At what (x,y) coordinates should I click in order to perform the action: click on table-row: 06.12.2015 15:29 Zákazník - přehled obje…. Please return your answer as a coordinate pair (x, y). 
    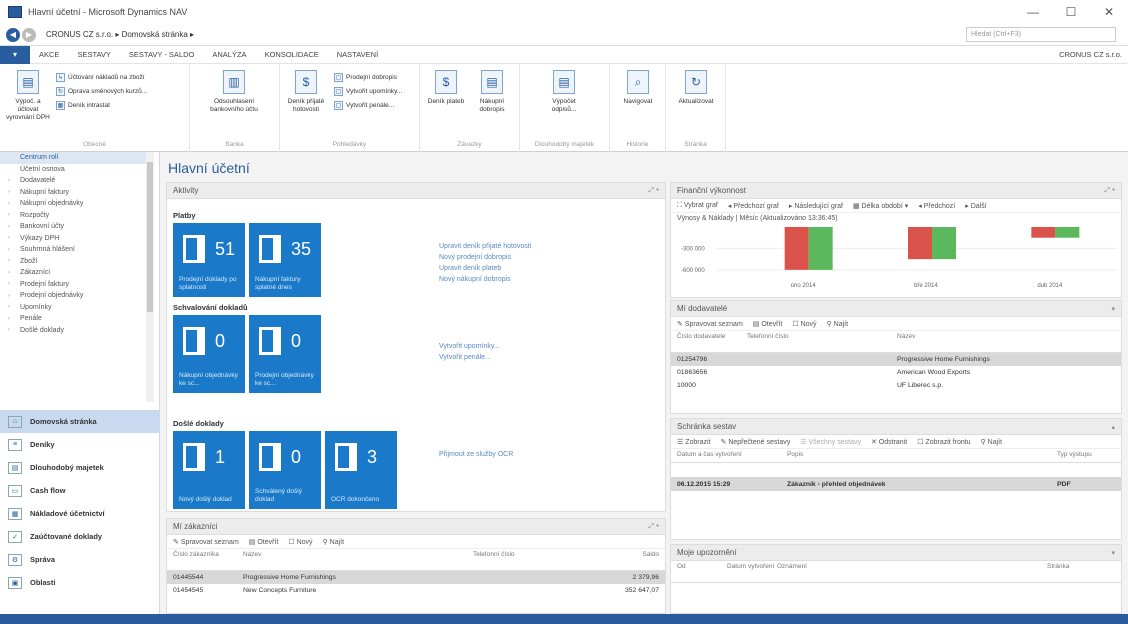
    Looking at the image, I should click on (896, 484).